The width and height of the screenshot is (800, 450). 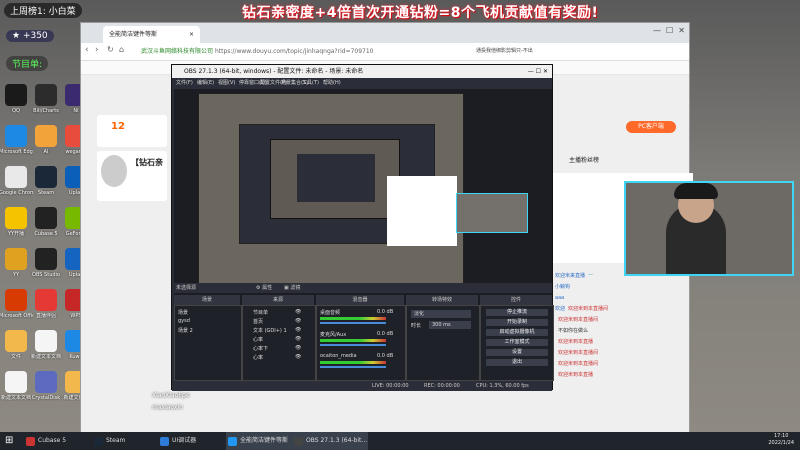 I want to click on filters-button: ▣ 滤镜, so click(x=292, y=288).